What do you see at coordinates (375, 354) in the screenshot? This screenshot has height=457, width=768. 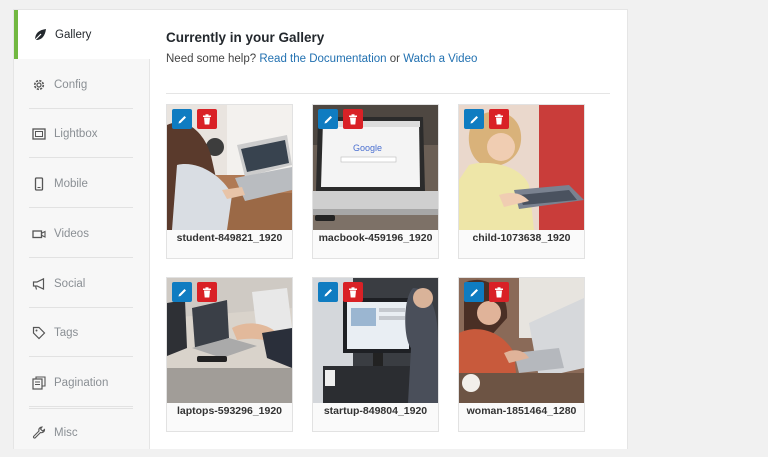 I see `gallery-item: startup-849804_1920` at bounding box center [375, 354].